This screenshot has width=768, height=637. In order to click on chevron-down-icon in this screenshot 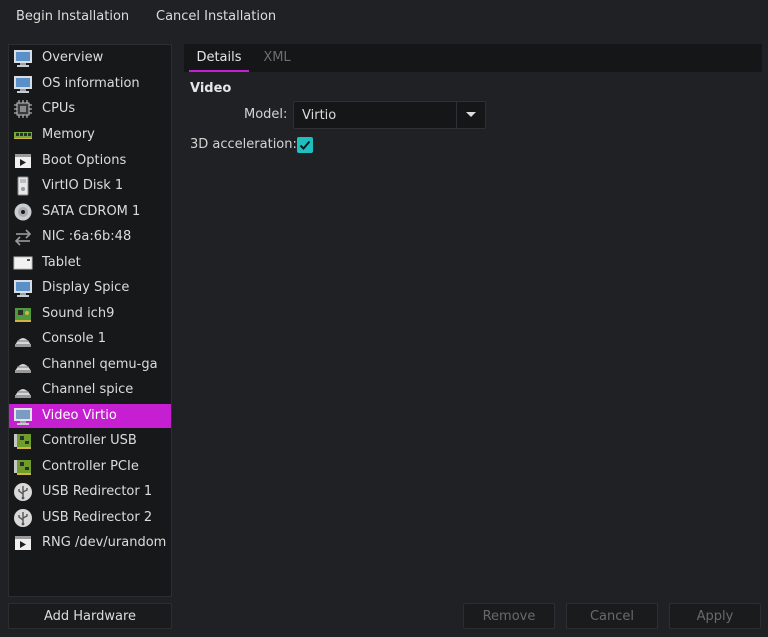, I will do `click(471, 114)`.